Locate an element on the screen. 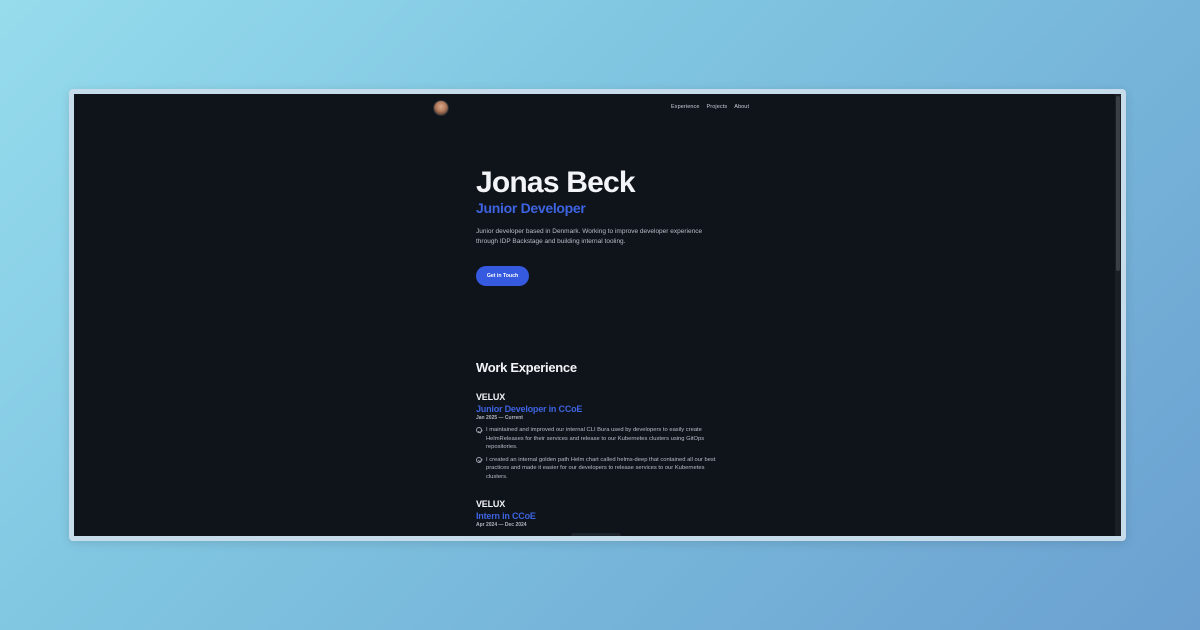  get-in-touch-button: Get in Touch is located at coordinates (502, 276).